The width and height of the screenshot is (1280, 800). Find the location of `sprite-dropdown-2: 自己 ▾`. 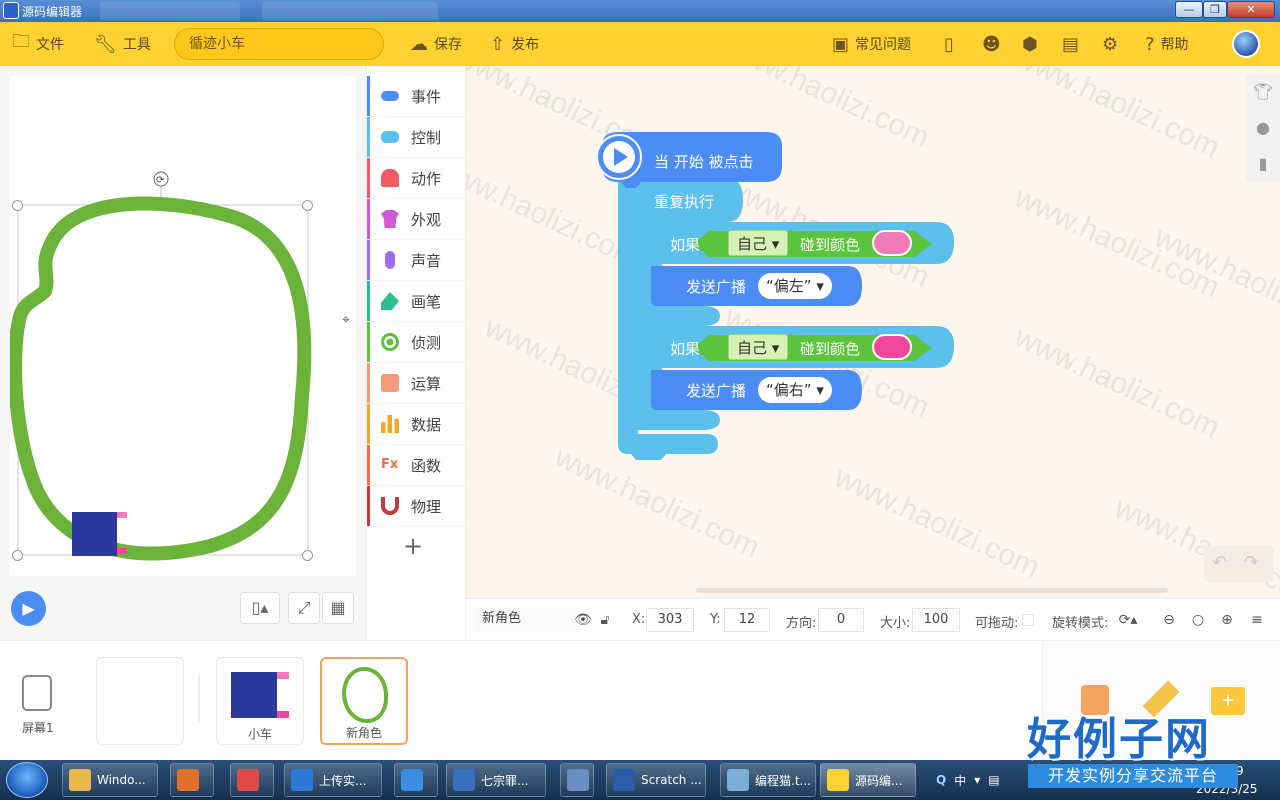

sprite-dropdown-2: 自己 ▾ is located at coordinates (758, 347).